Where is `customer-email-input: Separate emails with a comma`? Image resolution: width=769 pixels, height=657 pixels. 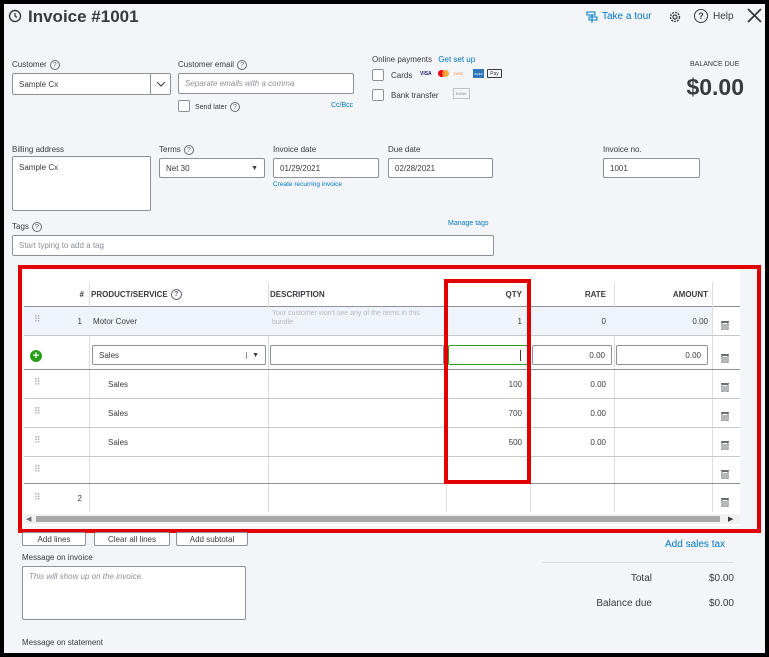 customer-email-input: Separate emails with a comma is located at coordinates (266, 83).